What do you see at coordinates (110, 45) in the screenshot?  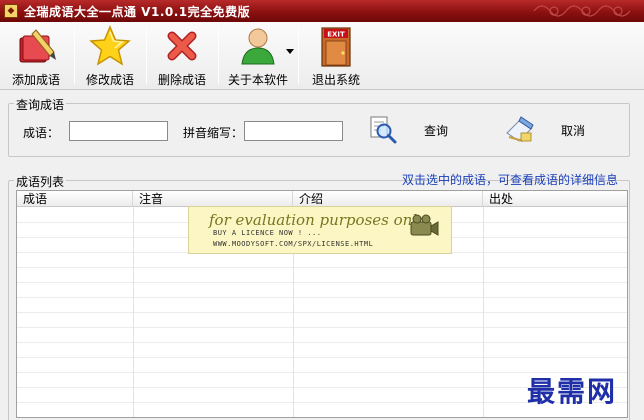 I see `star-icon` at bounding box center [110, 45].